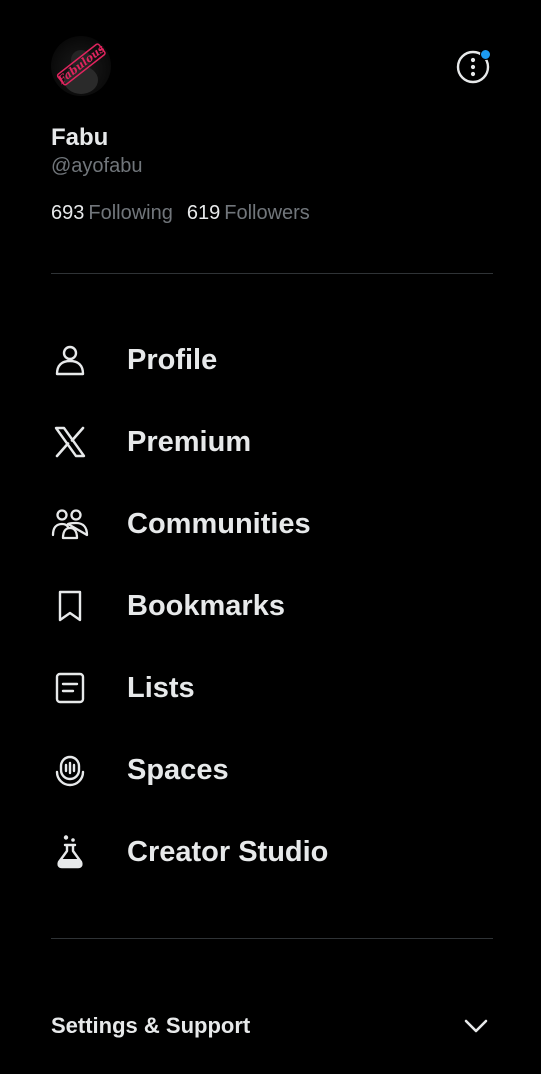 The width and height of the screenshot is (541, 1074). Describe the element at coordinates (485, 54) in the screenshot. I see `notification-badge` at that location.